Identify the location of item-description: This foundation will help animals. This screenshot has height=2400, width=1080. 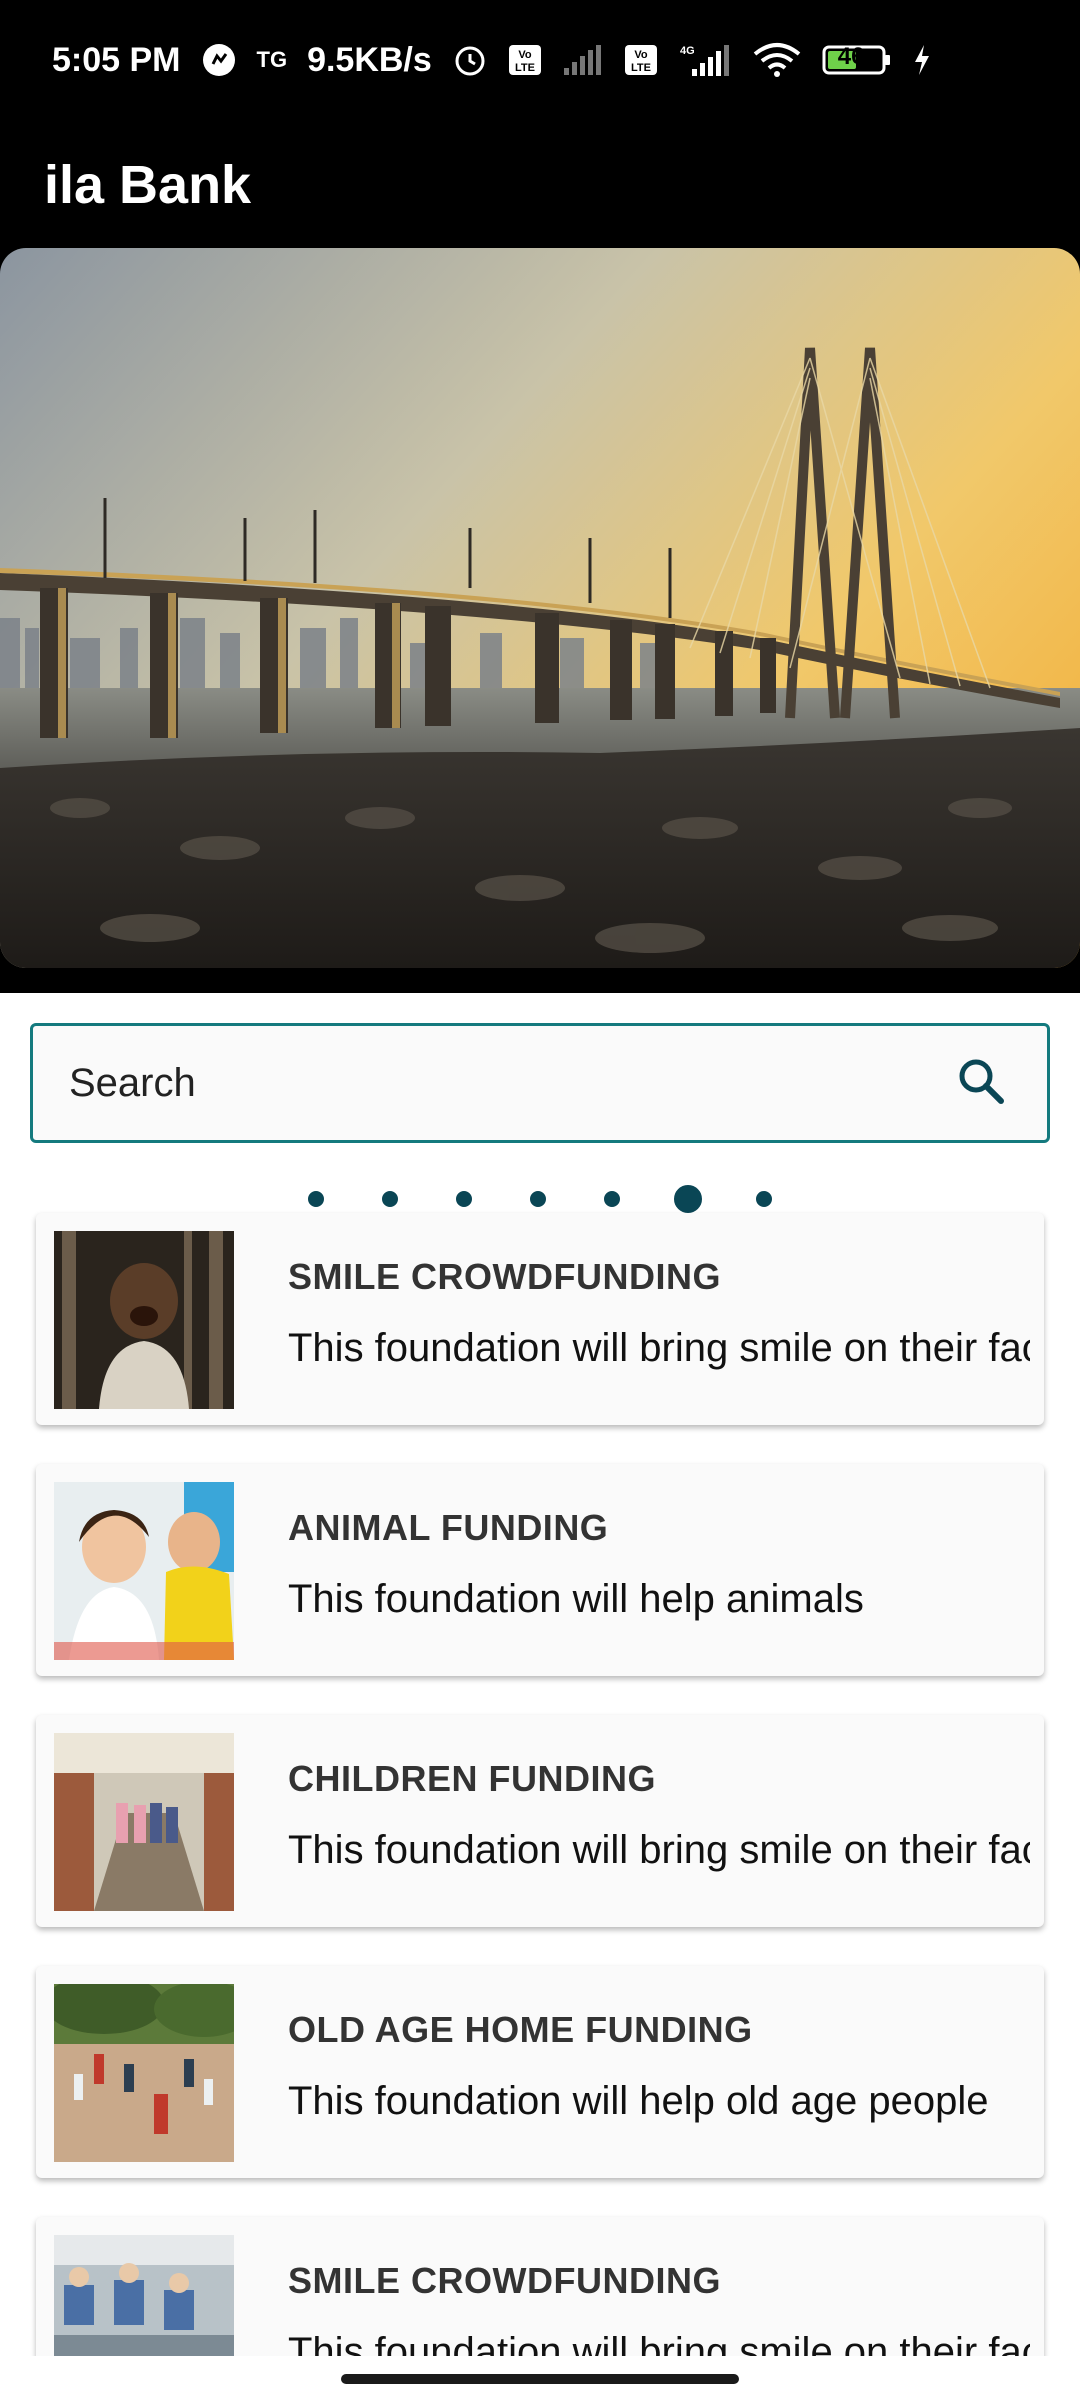
(576, 1599).